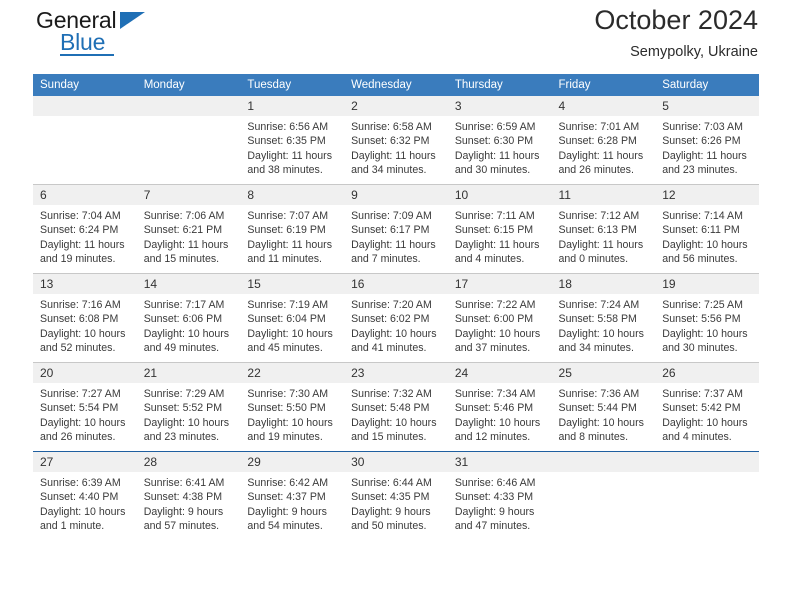  I want to click on day-detail-line: and 19 minutes., so click(78, 258).